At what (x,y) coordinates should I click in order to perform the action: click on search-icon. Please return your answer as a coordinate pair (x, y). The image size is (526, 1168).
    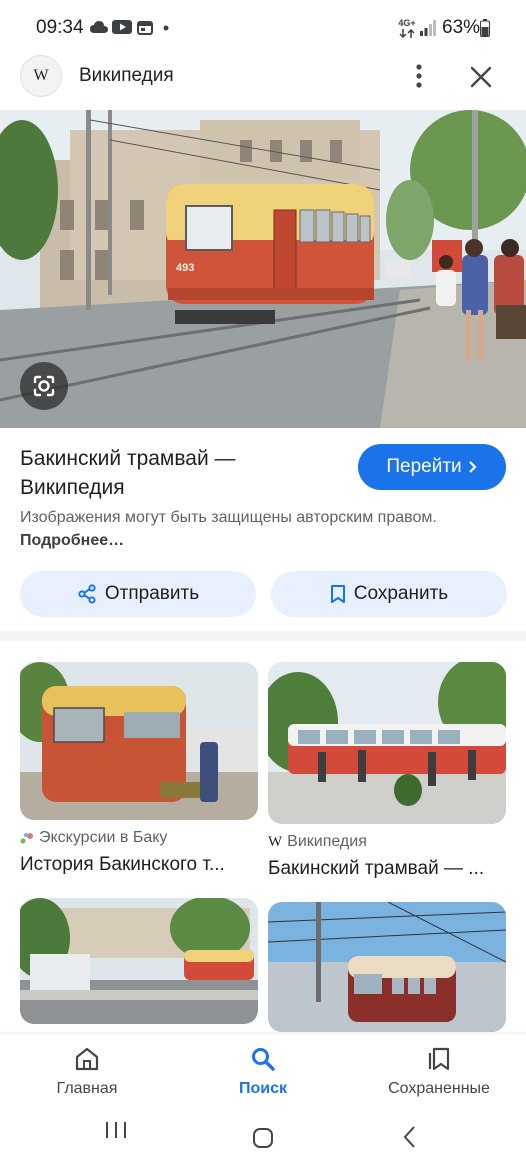
    Looking at the image, I should click on (263, 1059).